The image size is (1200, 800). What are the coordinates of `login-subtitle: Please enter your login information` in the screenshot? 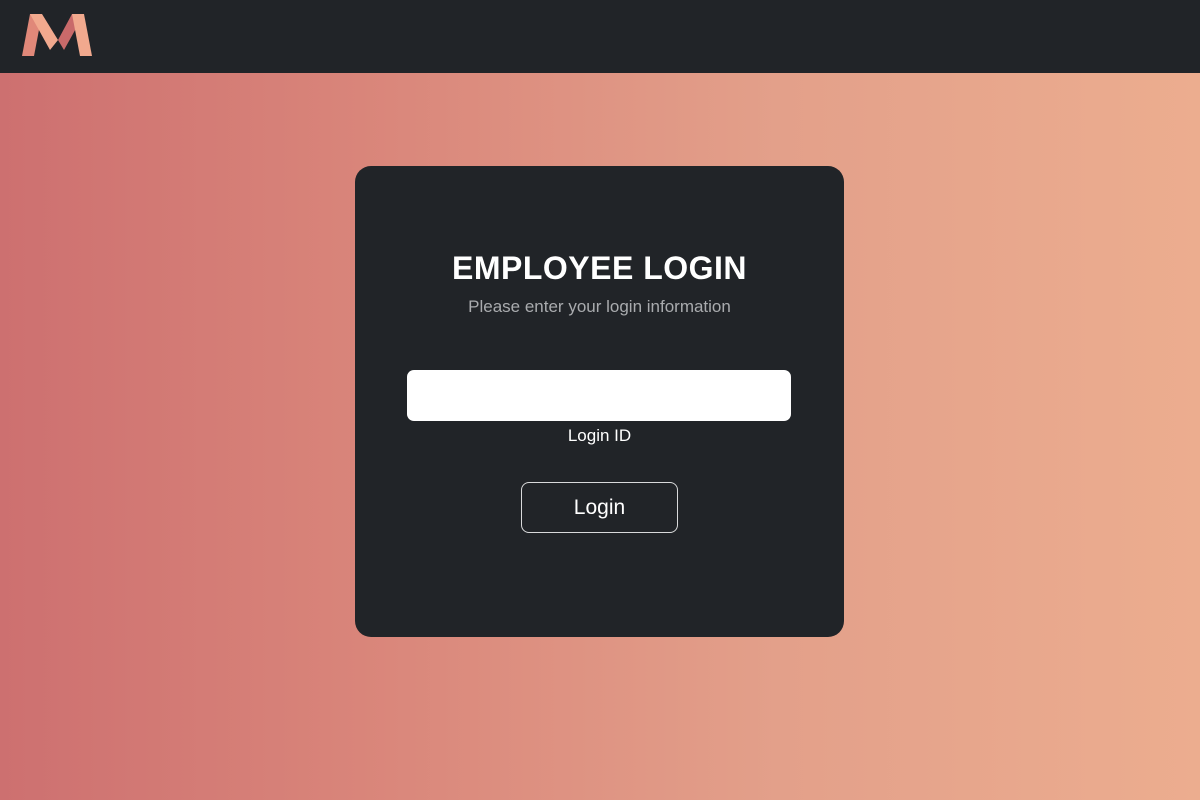 It's located at (599, 306).